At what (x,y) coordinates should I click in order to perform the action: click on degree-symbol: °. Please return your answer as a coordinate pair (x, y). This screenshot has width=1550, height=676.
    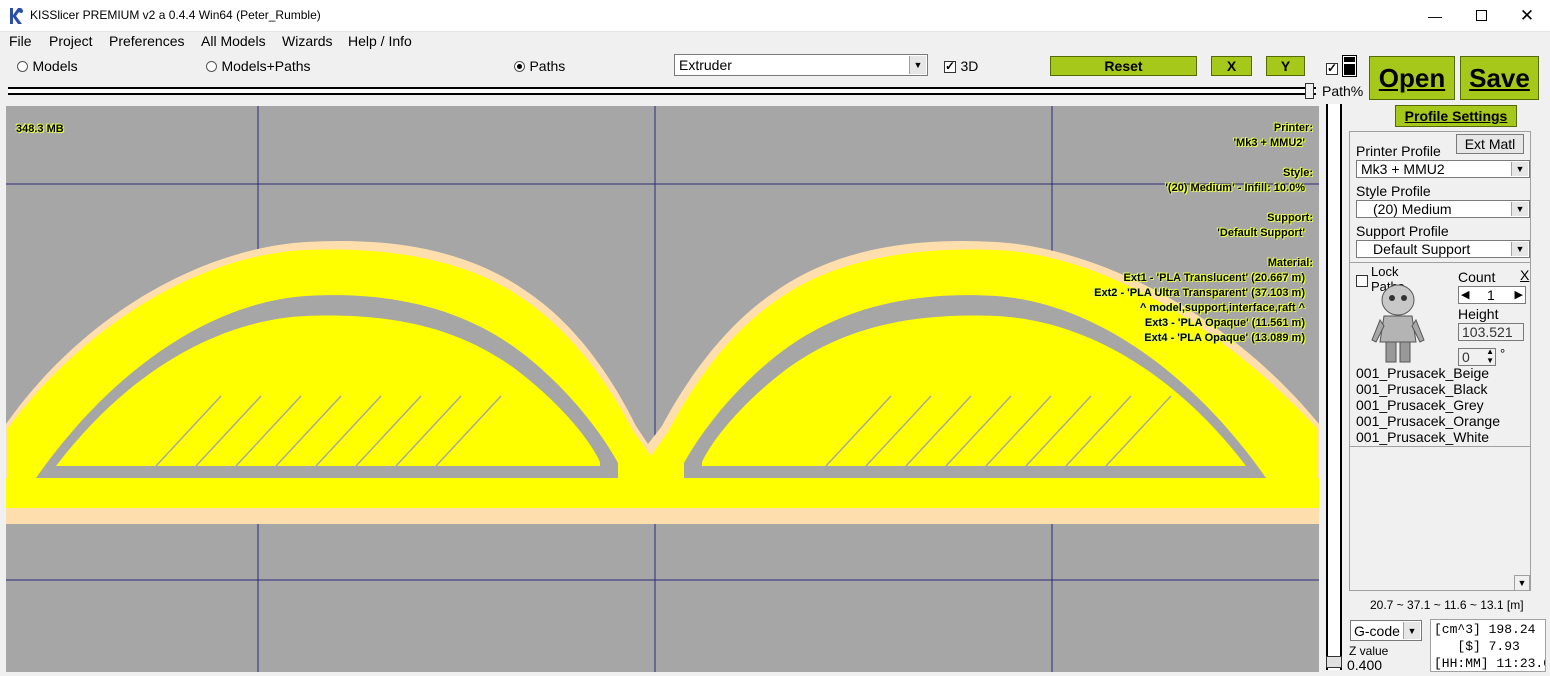
    Looking at the image, I should click on (1503, 353).